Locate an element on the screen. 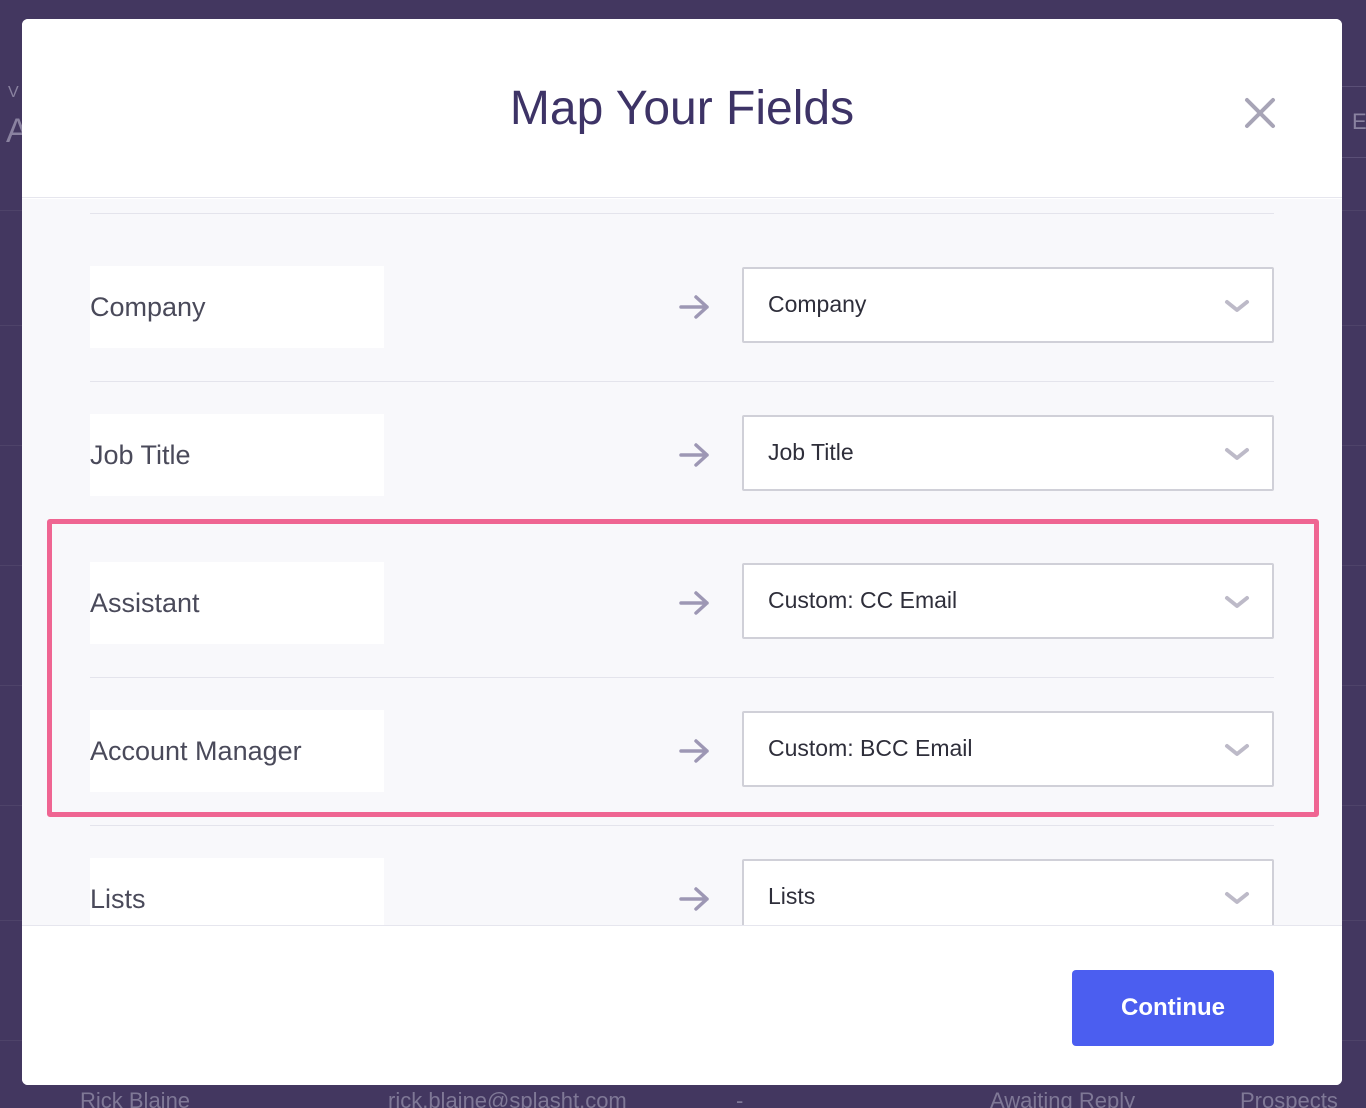 The width and height of the screenshot is (1366, 1108). source-field: Account Manager is located at coordinates (237, 751).